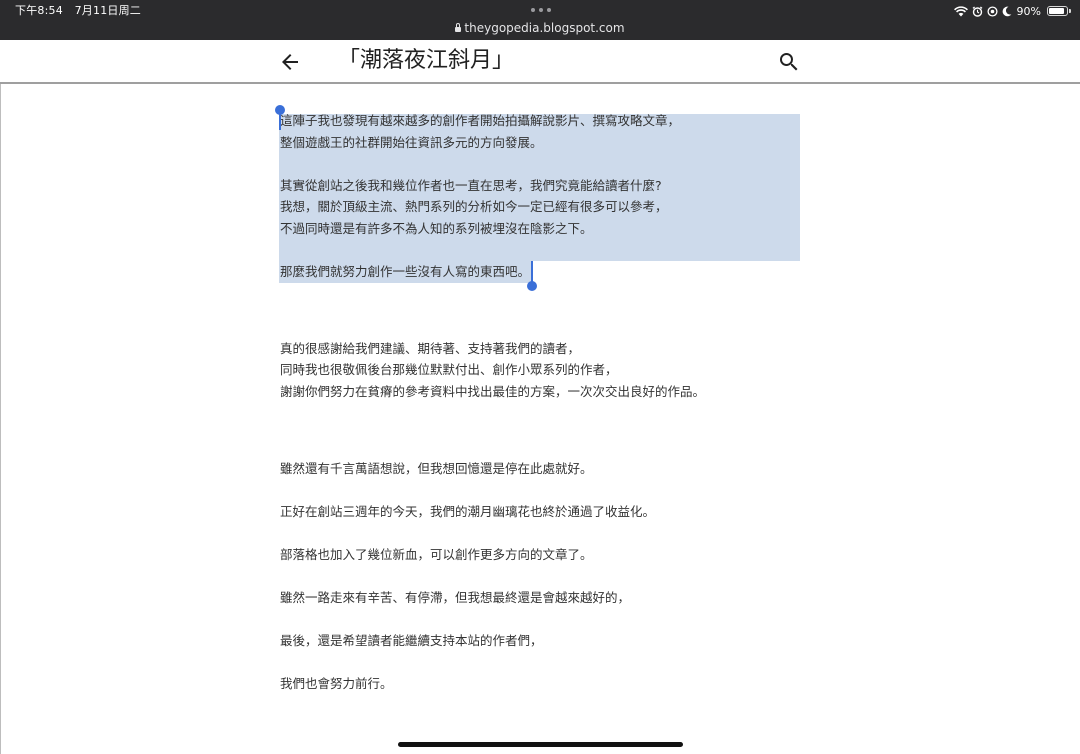 The image size is (1080, 754). Describe the element at coordinates (108, 10) in the screenshot. I see `status-date: 7月11日周二` at that location.